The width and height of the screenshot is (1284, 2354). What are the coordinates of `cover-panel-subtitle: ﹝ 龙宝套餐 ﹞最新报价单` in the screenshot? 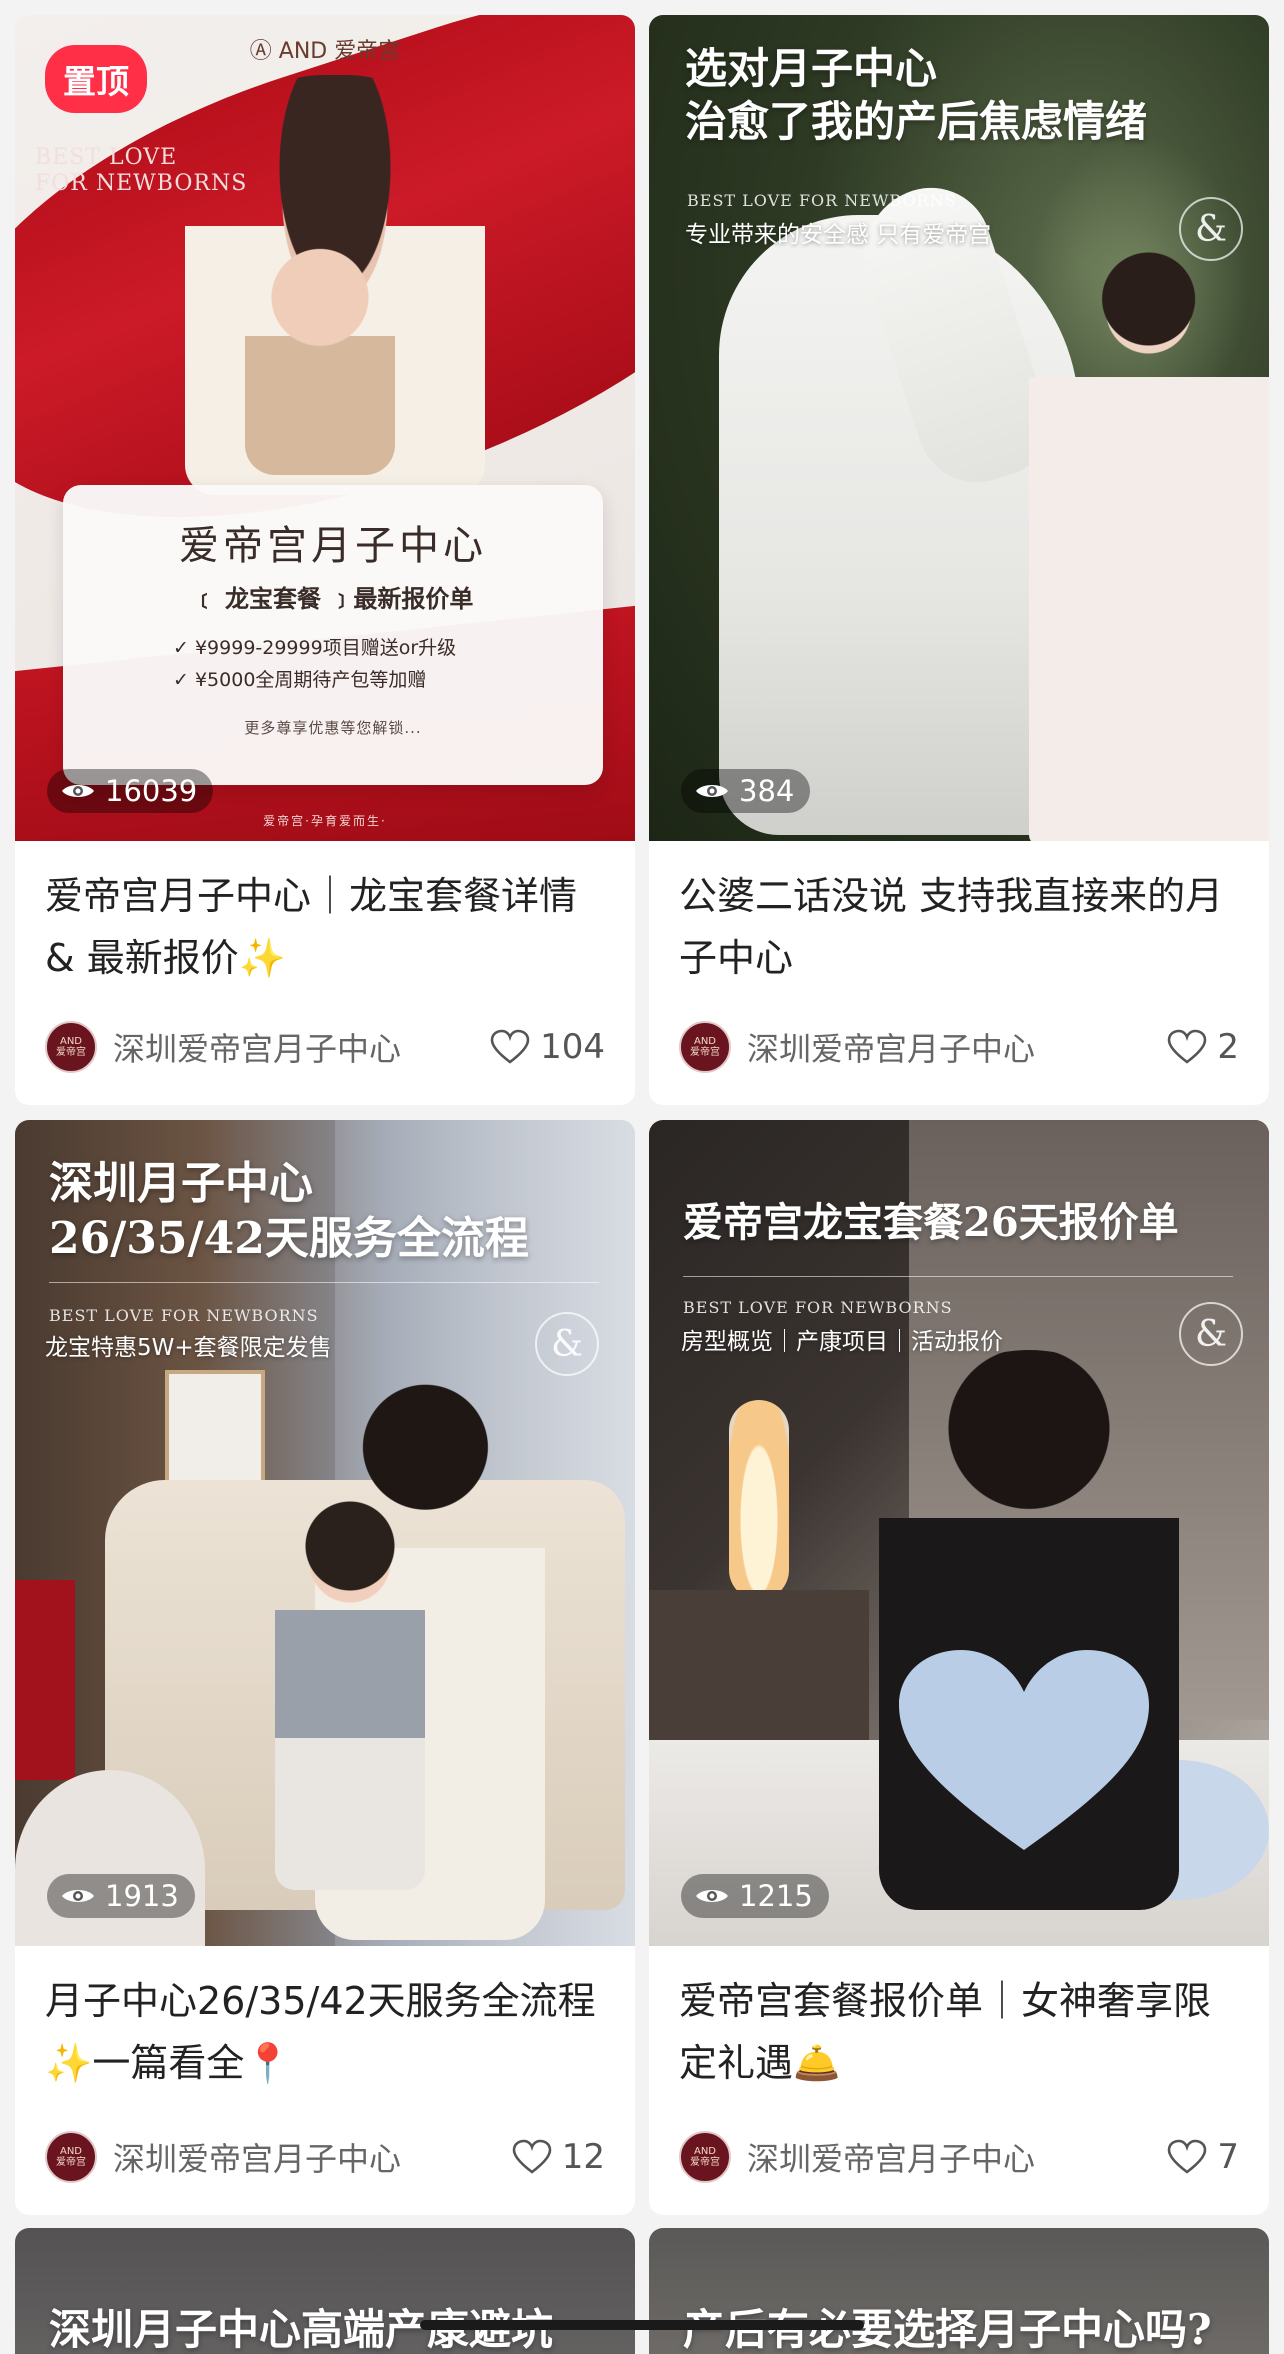 It's located at (333, 599).